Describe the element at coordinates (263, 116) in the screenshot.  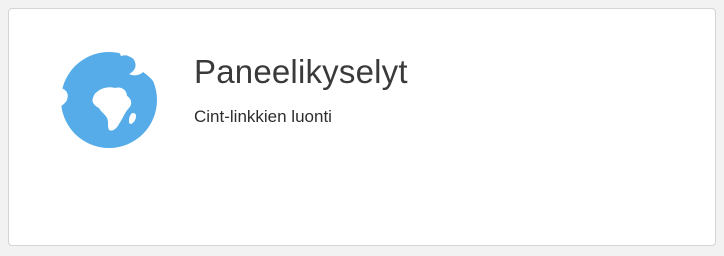
I see `card-subtitle: Cint-linkkien luonti` at that location.